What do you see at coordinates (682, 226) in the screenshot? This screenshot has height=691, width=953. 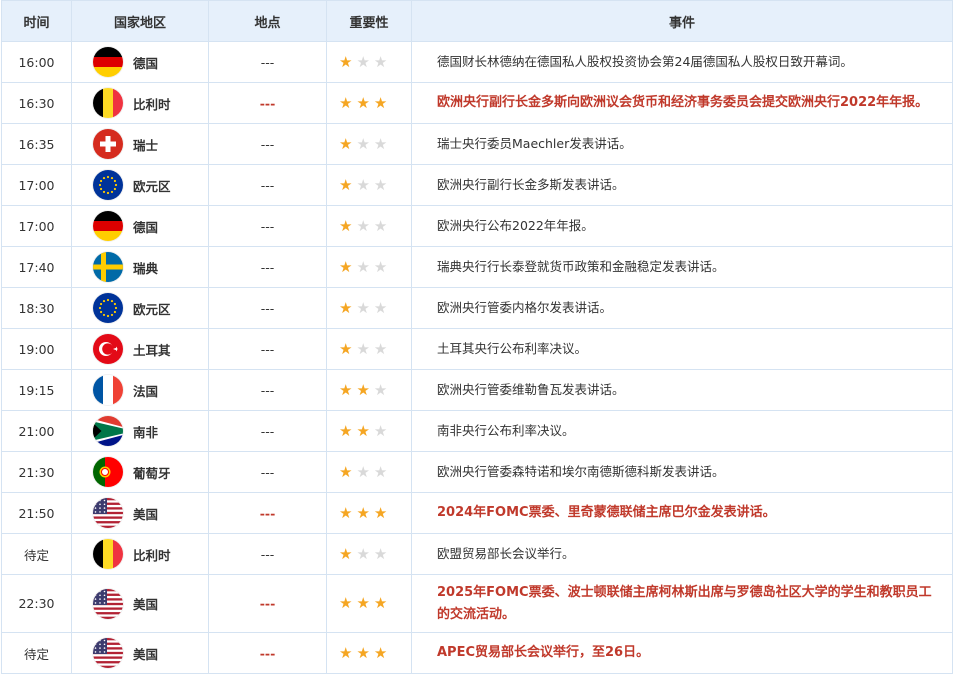 I see `row-event: 欧洲央行公布2022年年报。` at bounding box center [682, 226].